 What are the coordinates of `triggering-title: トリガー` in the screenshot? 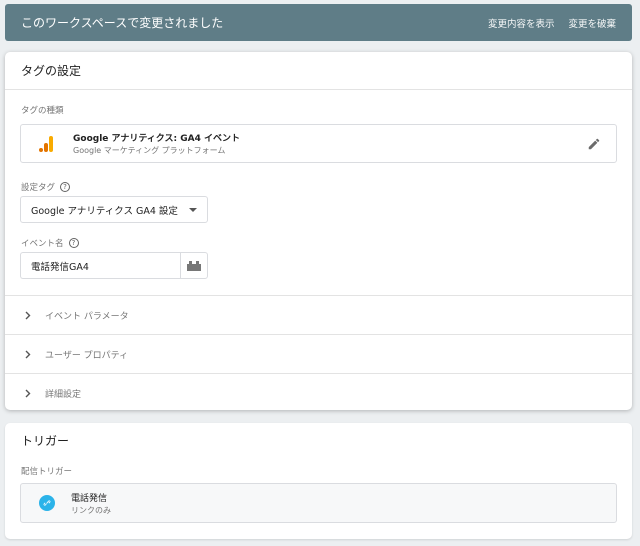 It's located at (45, 440).